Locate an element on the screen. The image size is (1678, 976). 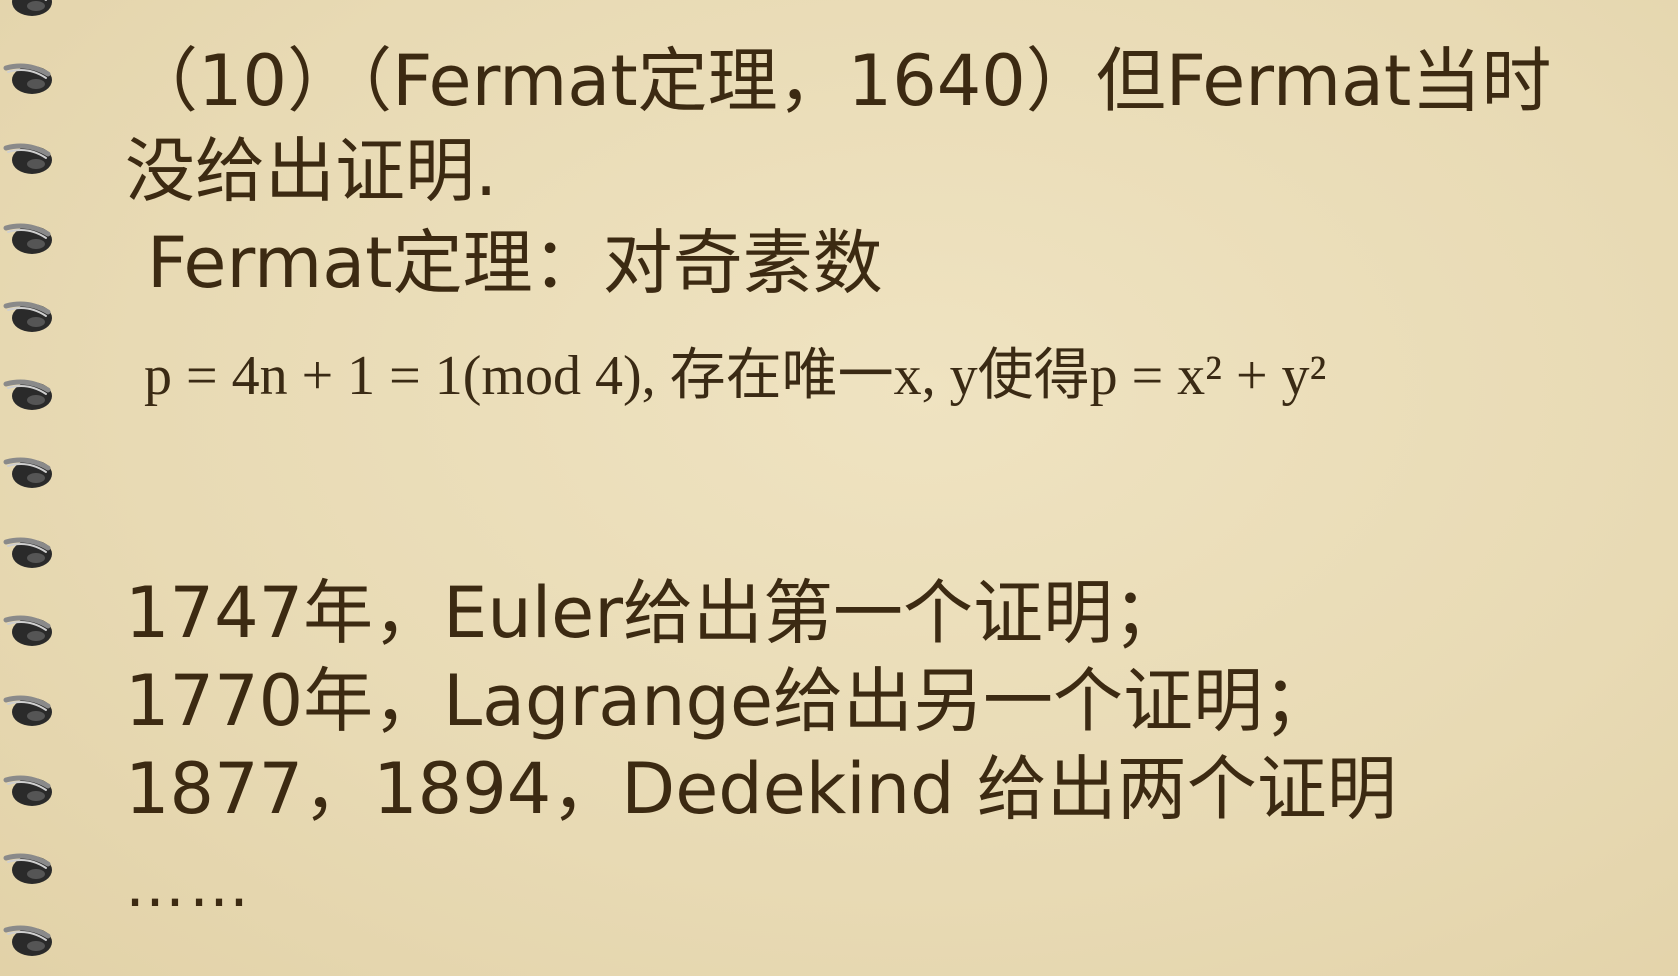
heading-line-fermat-theorem: （10）（Fermat定理，1640）但Fermat当时 is located at coordinates (840, 81).